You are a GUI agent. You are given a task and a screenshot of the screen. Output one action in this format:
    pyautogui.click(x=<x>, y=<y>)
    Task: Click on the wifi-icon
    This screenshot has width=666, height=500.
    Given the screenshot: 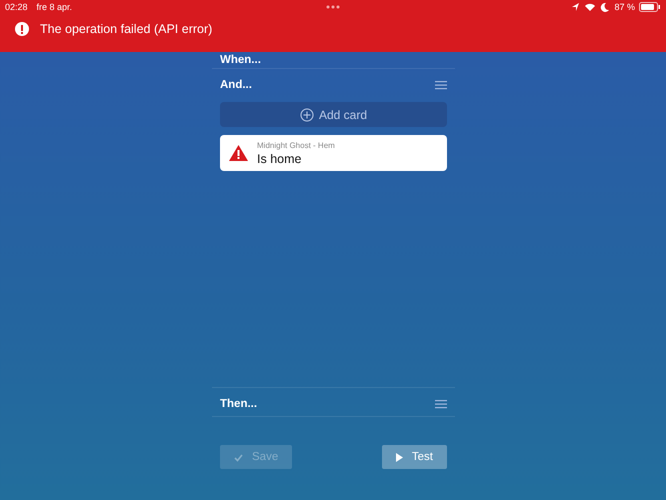 What is the action you would take?
    pyautogui.click(x=590, y=7)
    